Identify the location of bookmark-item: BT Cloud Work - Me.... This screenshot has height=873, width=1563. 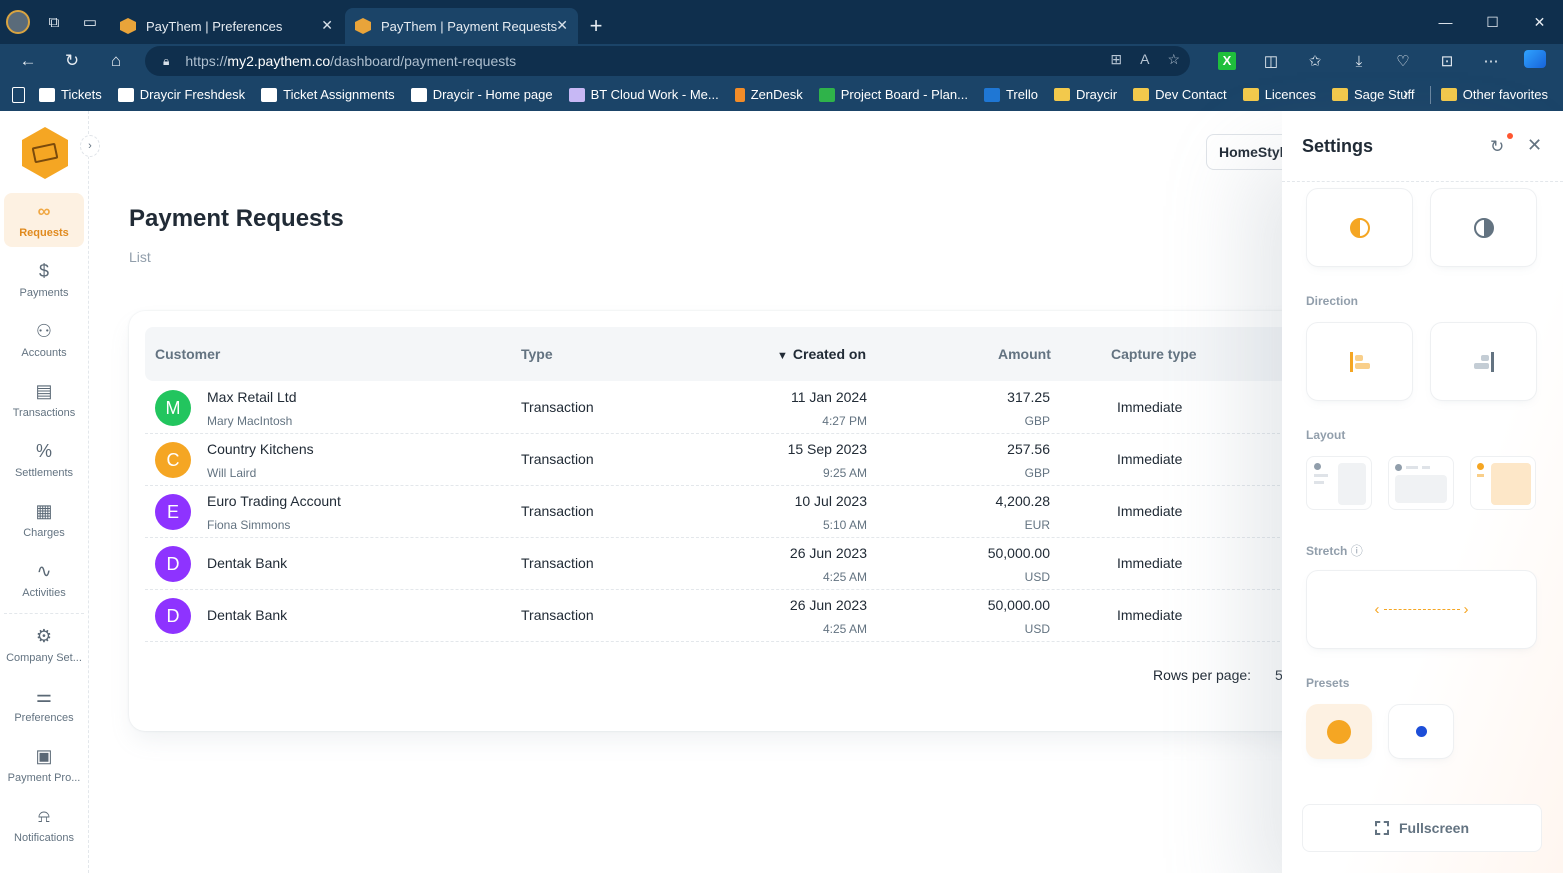
(643, 94).